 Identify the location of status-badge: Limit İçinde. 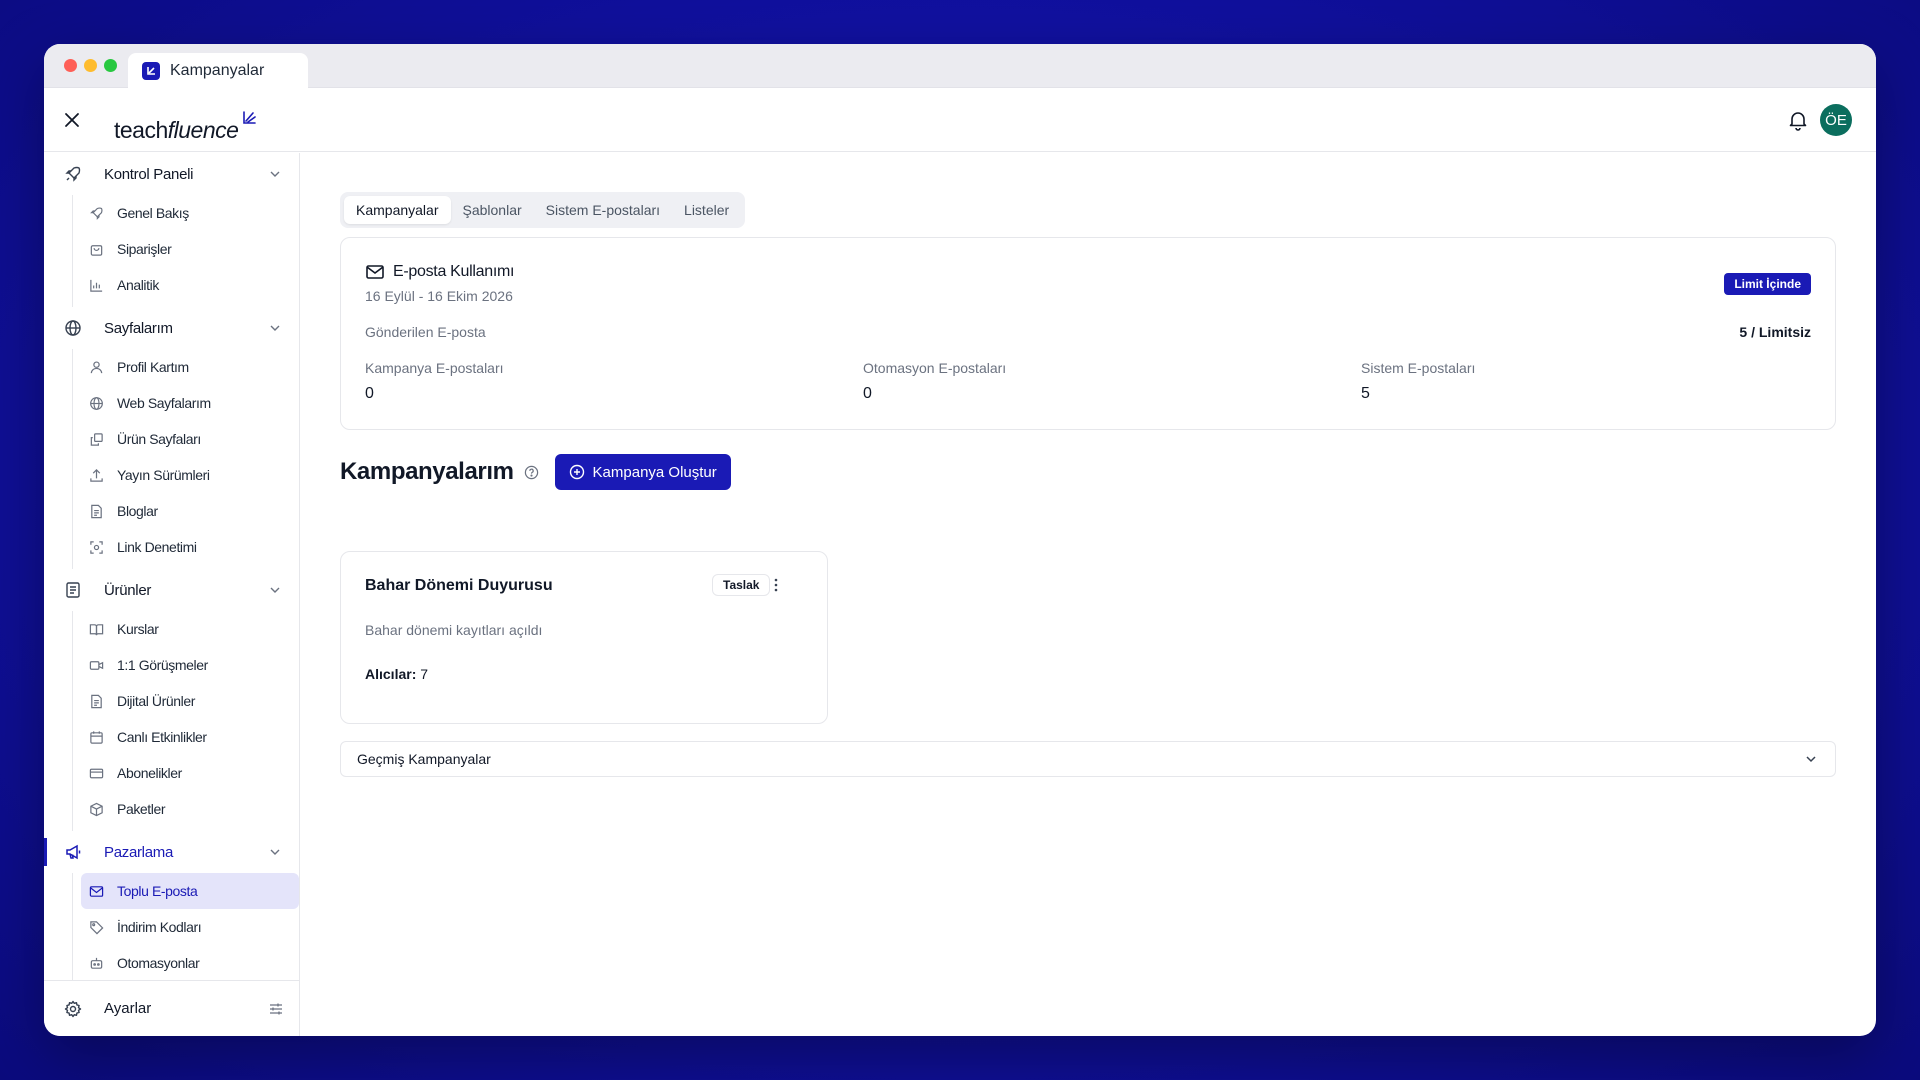
(1767, 284).